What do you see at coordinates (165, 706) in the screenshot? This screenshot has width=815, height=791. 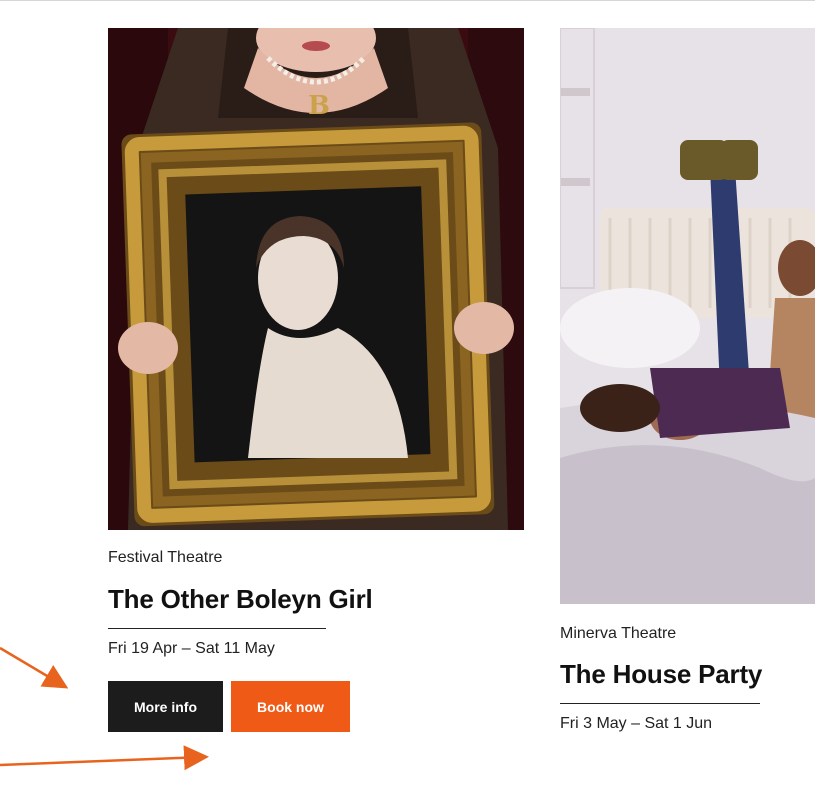 I see `more-info-button: More info` at bounding box center [165, 706].